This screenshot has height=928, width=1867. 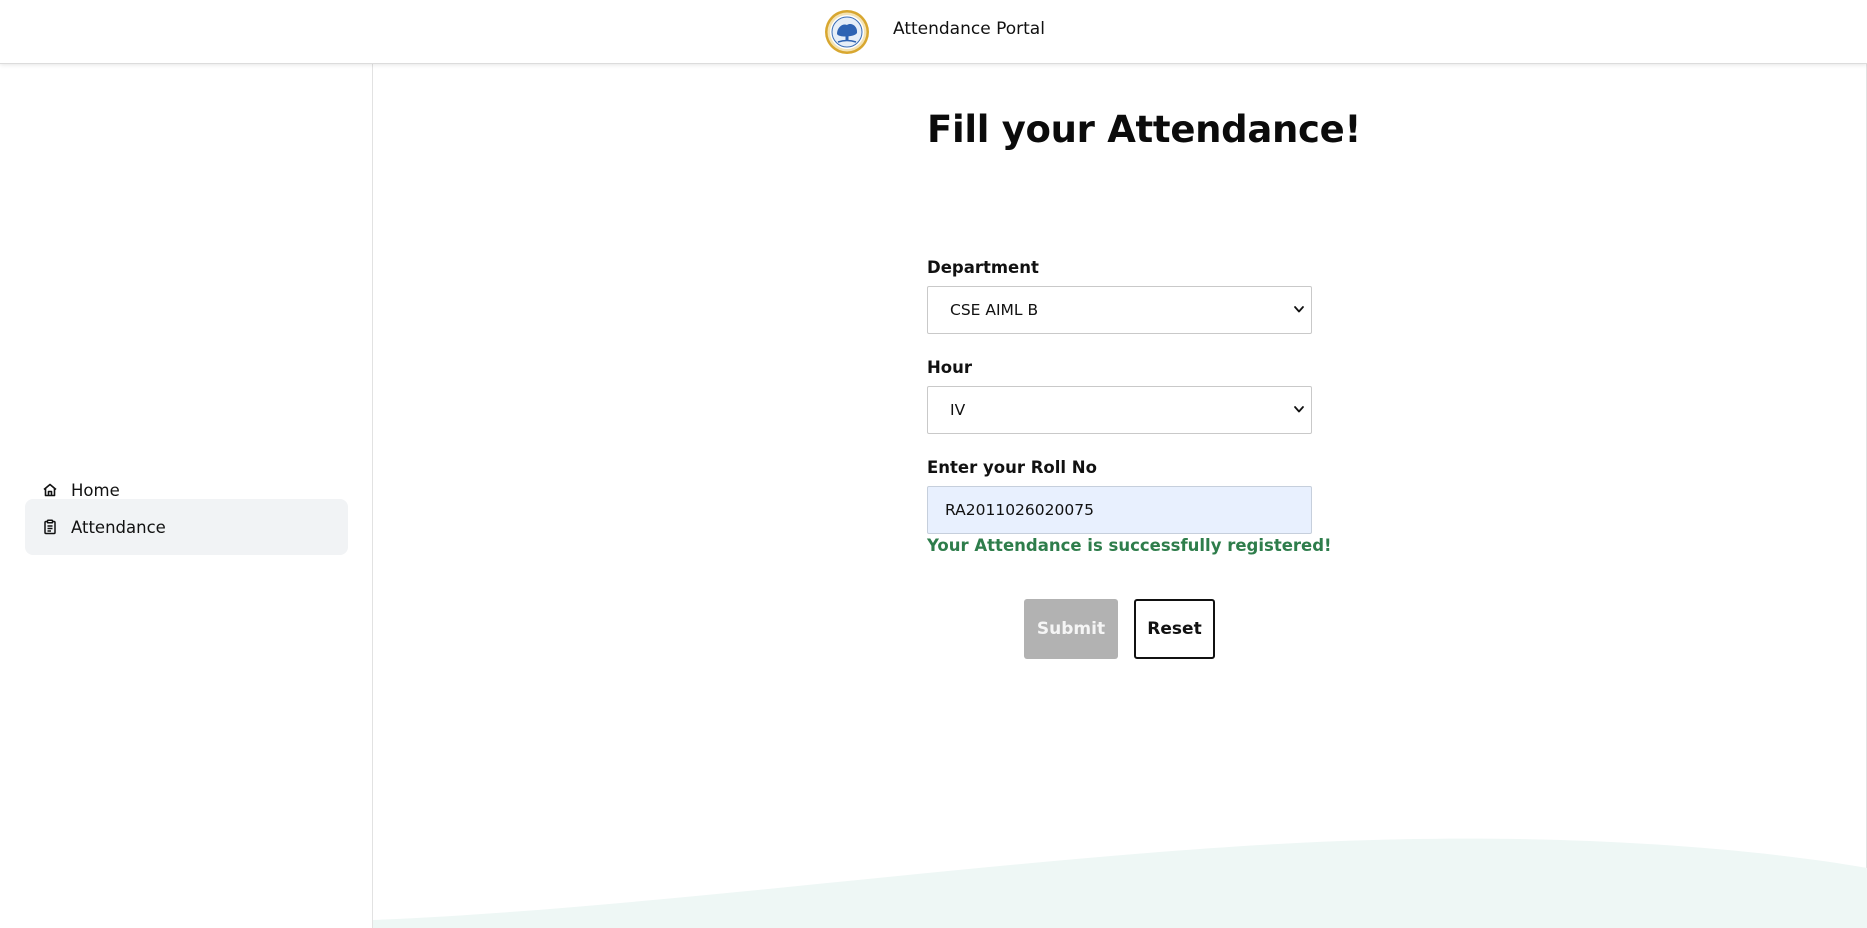 What do you see at coordinates (1144, 129) in the screenshot?
I see `page-title: Fill your Attendance!` at bounding box center [1144, 129].